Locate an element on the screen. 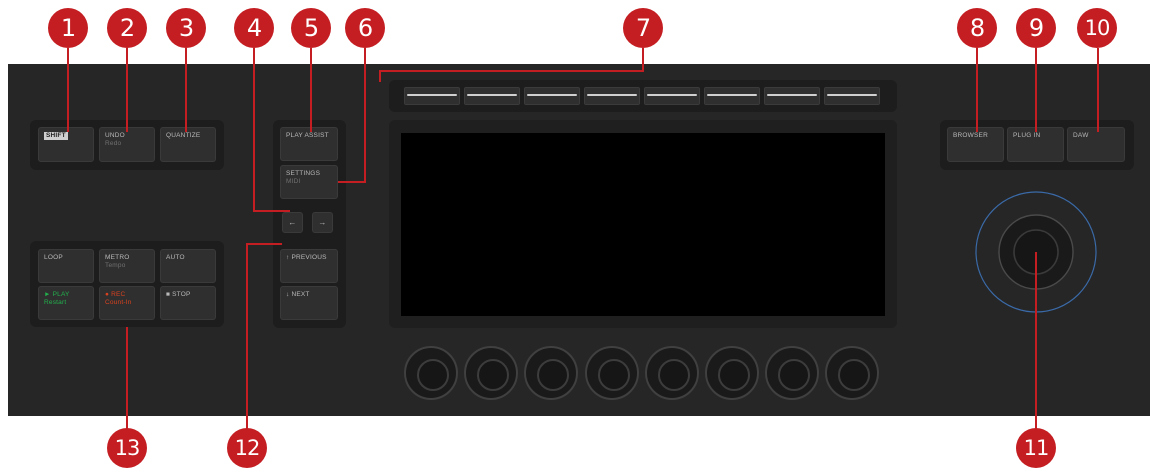  callout-6: 6 is located at coordinates (365, 28).